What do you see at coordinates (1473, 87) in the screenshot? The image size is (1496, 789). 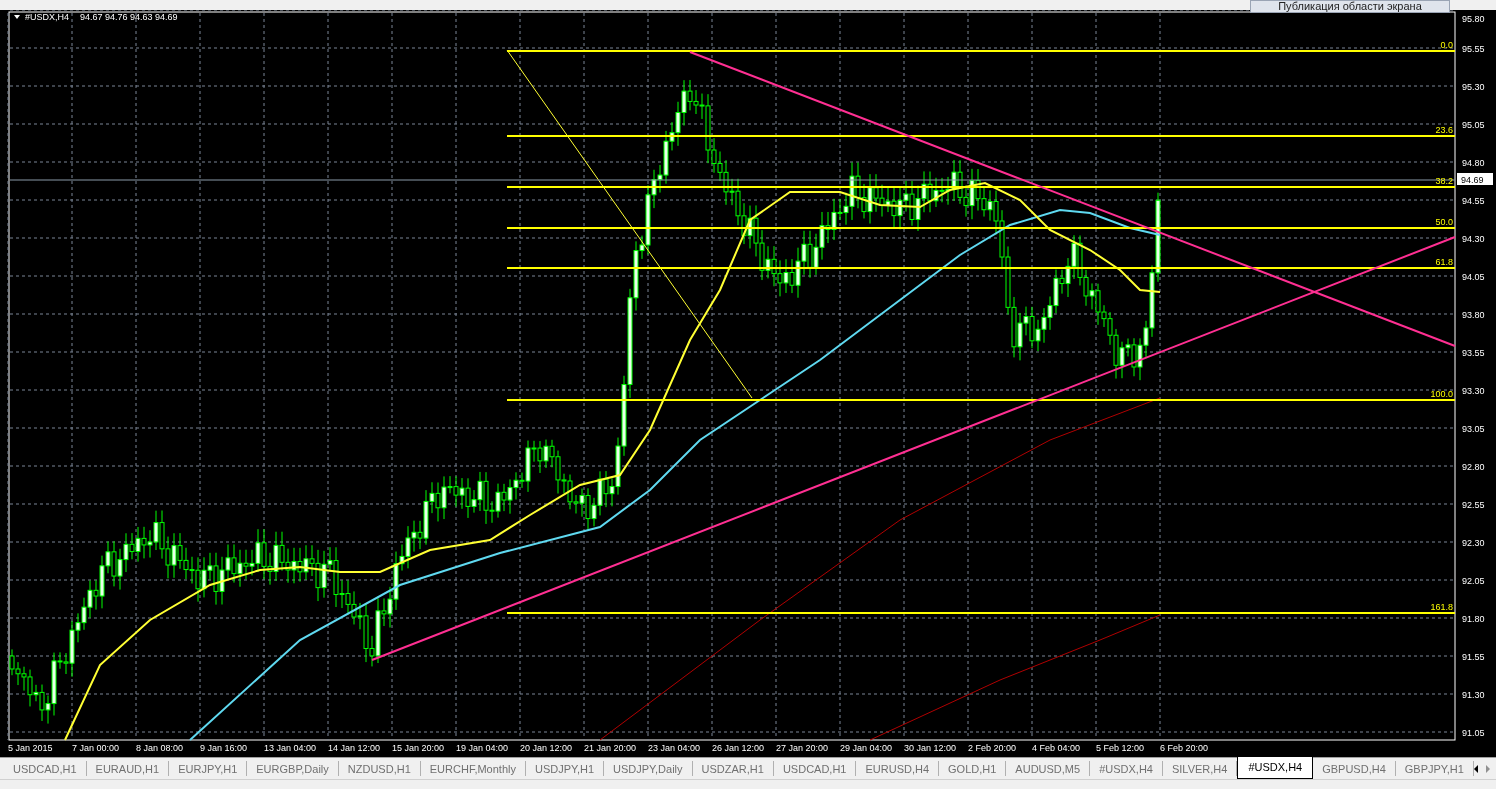 I see `price-label: 95.30` at bounding box center [1473, 87].